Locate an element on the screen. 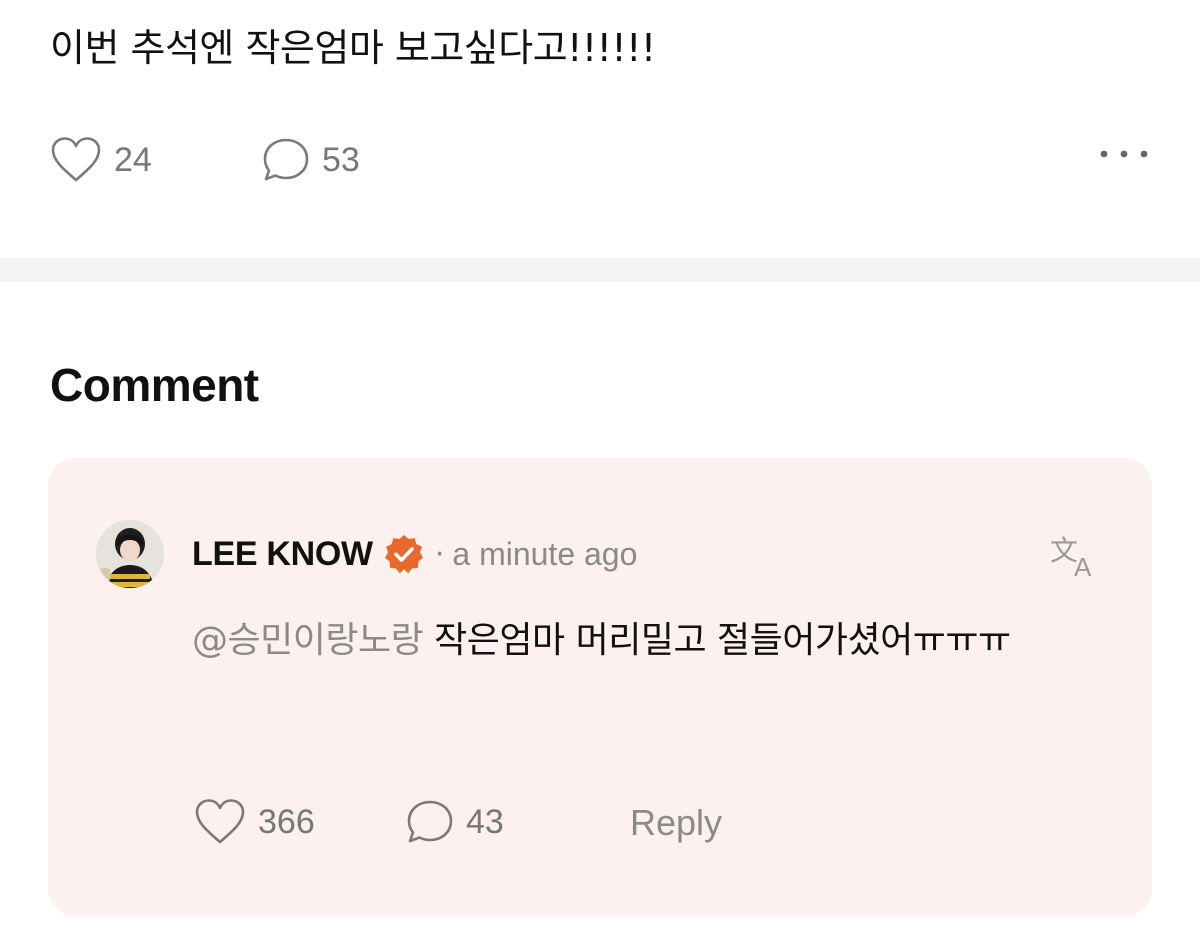 Image resolution: width=1200 pixels, height=952 pixels. translate-icon: 文 A is located at coordinates (1076, 559).